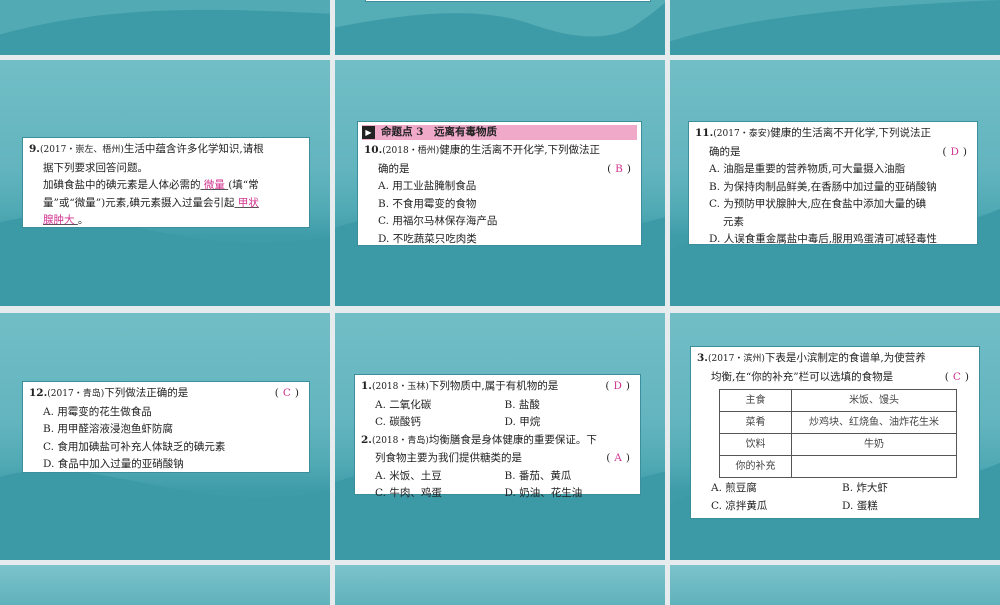 The height and width of the screenshot is (605, 1000). What do you see at coordinates (411, 151) in the screenshot?
I see `question-source: (2018・梧州)` at bounding box center [411, 151].